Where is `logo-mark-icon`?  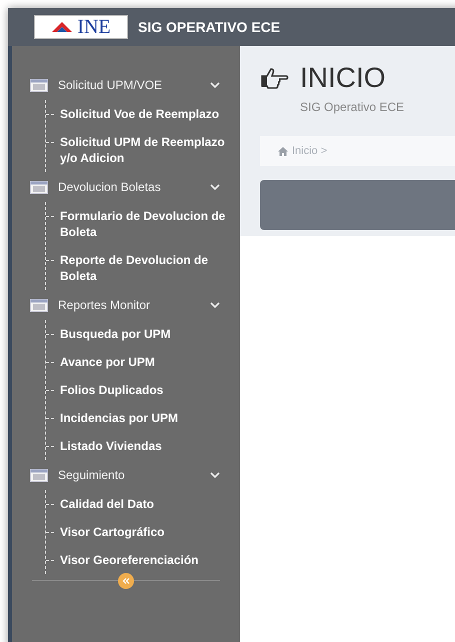 logo-mark-icon is located at coordinates (62, 27).